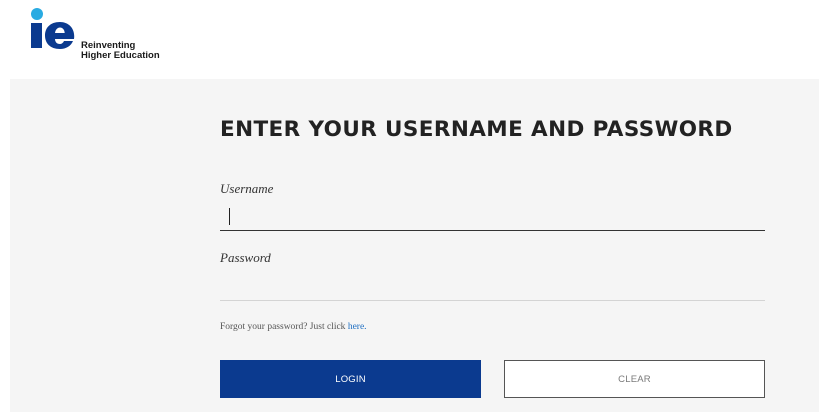 The image size is (819, 412). What do you see at coordinates (53, 28) in the screenshot?
I see `ie-logo-mark` at bounding box center [53, 28].